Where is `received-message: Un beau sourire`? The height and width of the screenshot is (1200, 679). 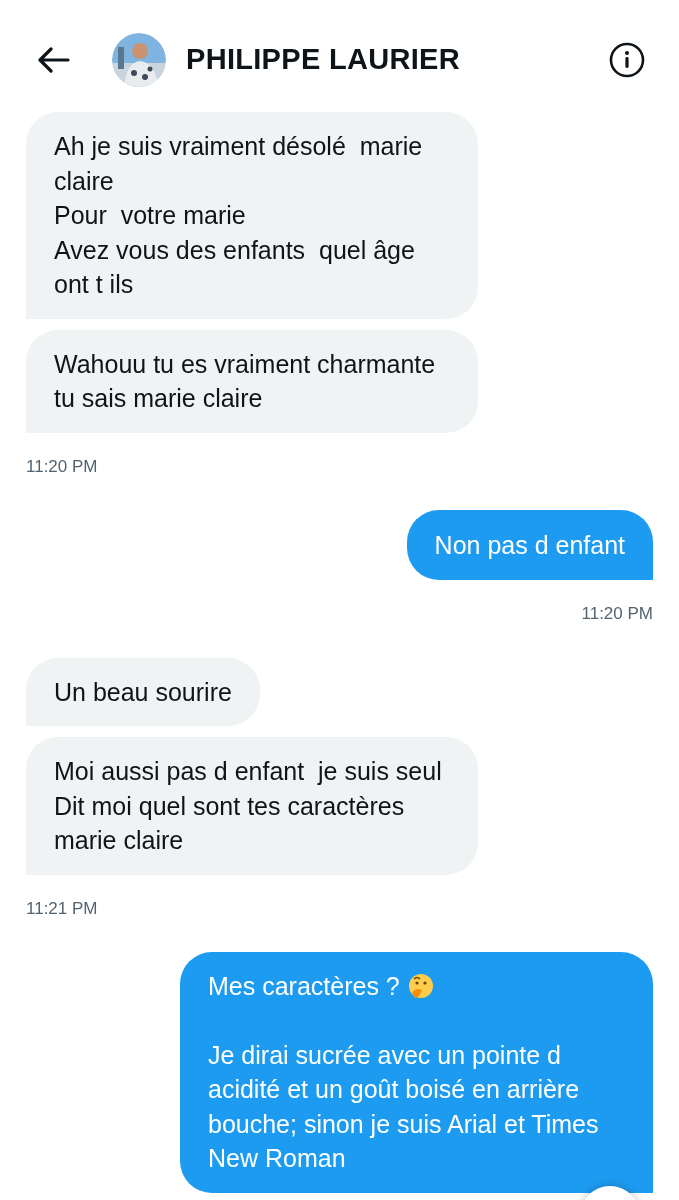
received-message: Un beau sourire is located at coordinates (143, 691).